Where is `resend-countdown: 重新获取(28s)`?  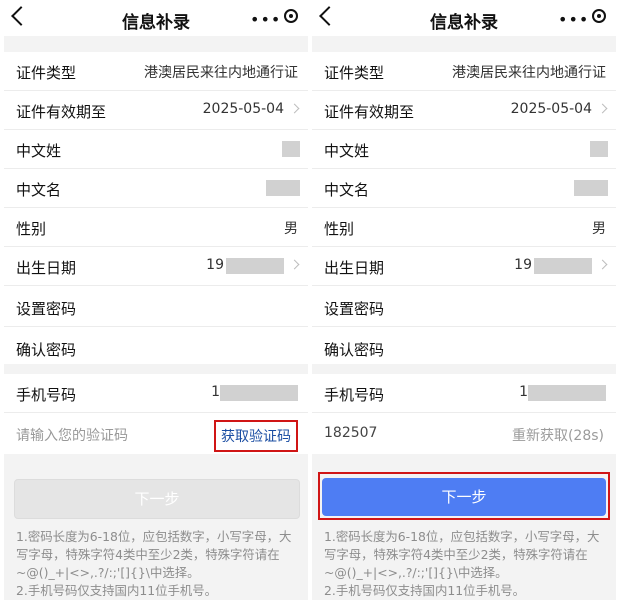
resend-countdown: 重新获取(28s) is located at coordinates (557, 436).